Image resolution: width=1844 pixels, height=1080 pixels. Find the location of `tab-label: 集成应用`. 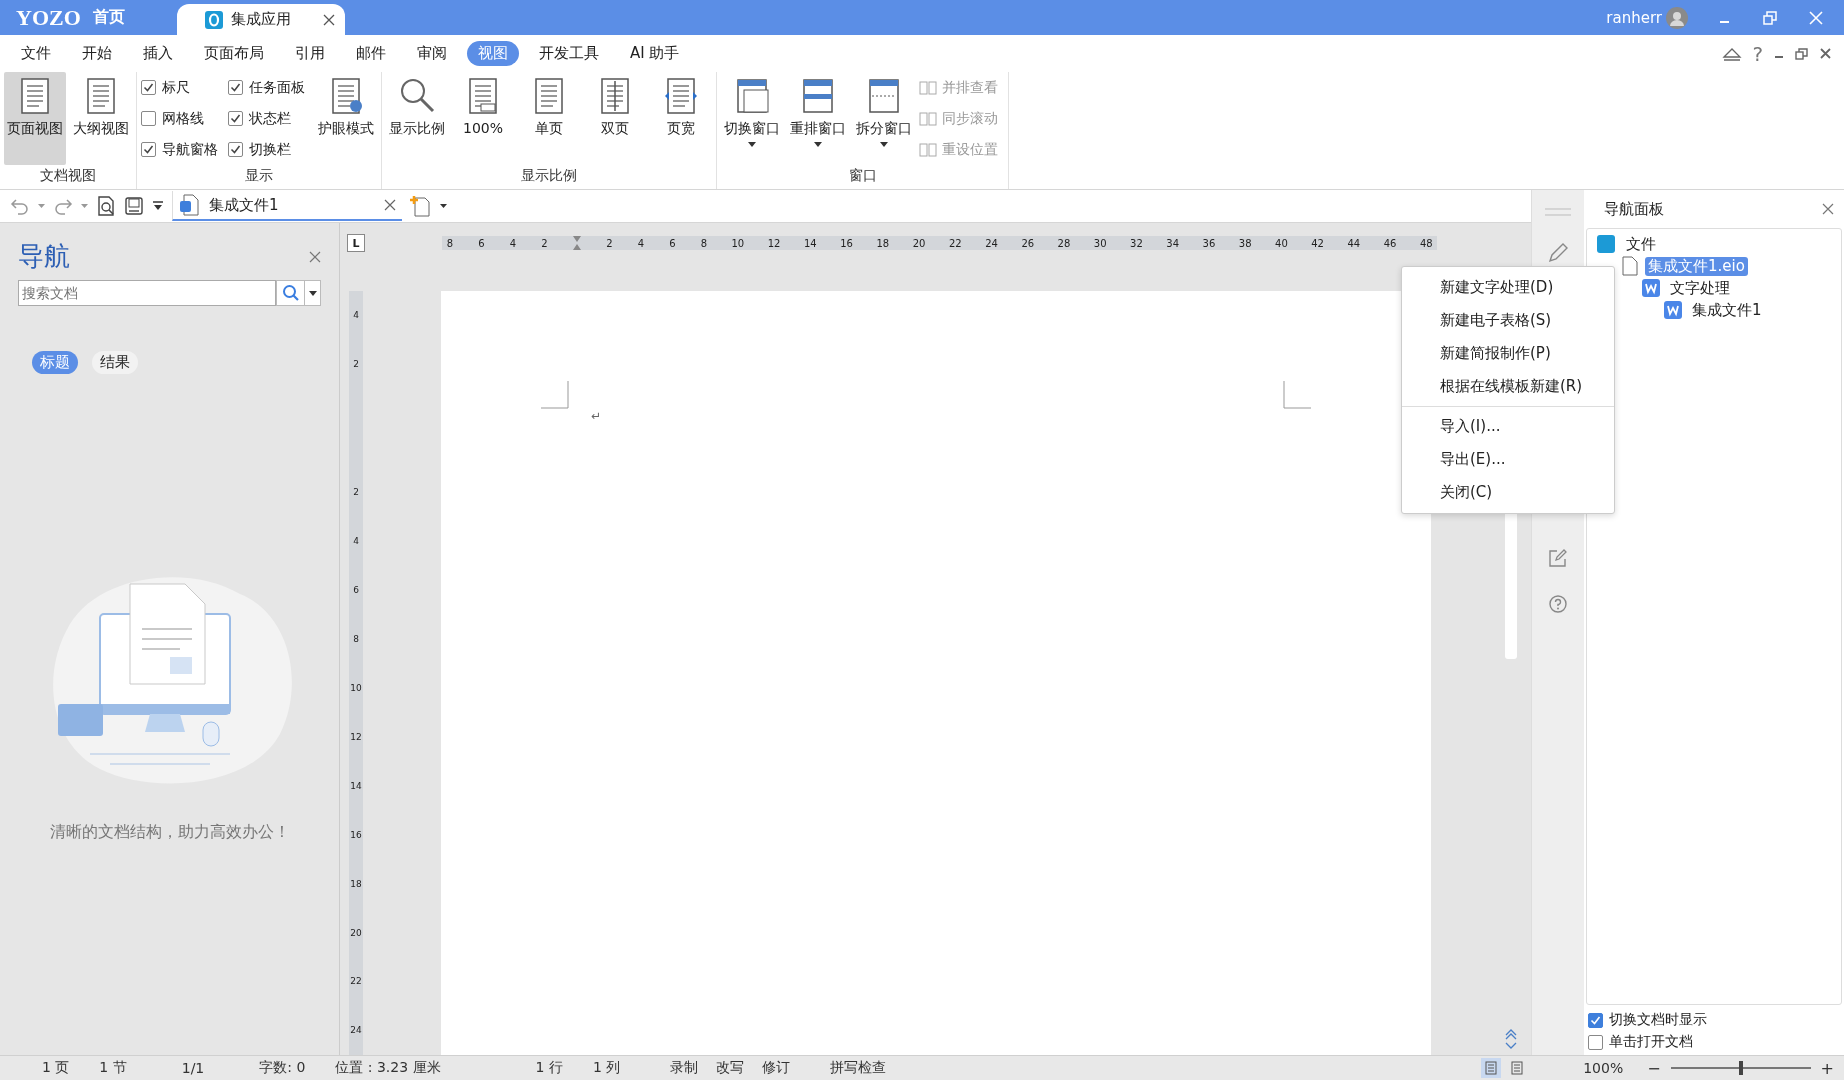

tab-label: 集成应用 is located at coordinates (261, 19).